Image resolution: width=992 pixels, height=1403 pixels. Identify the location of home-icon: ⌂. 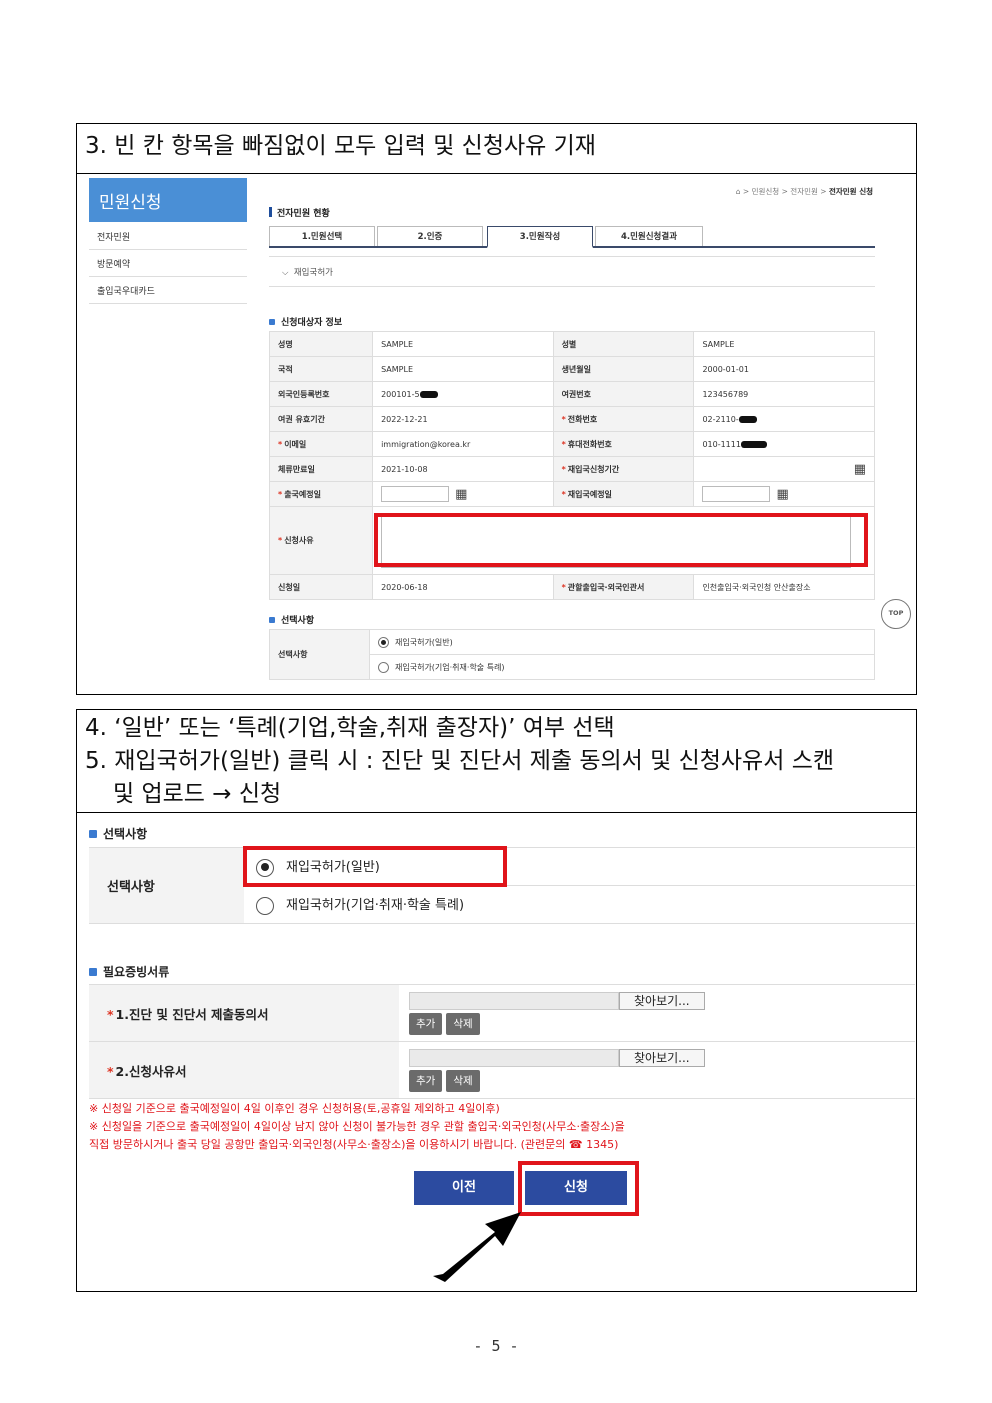
(738, 191).